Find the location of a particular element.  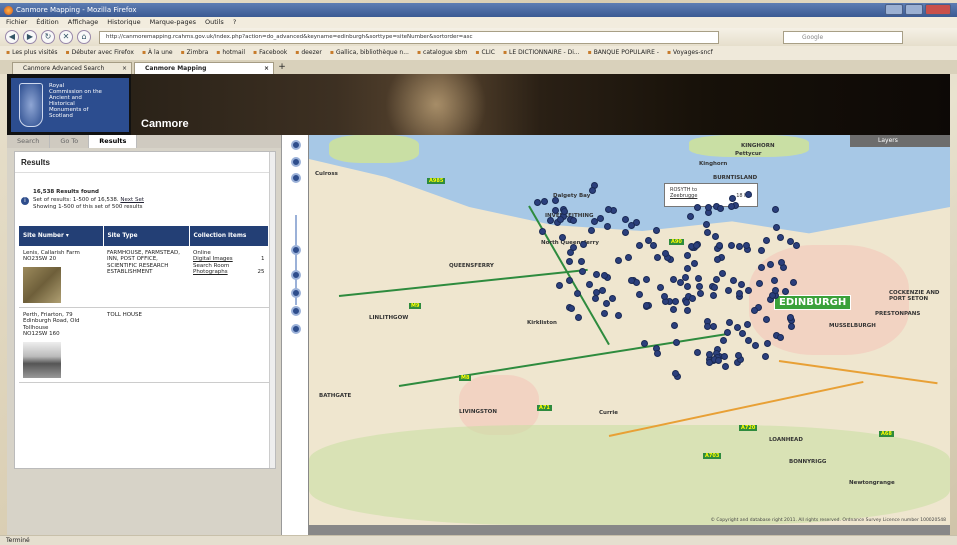

bookmark-item: BANQUE POPULAIRE - is located at coordinates (623, 53).